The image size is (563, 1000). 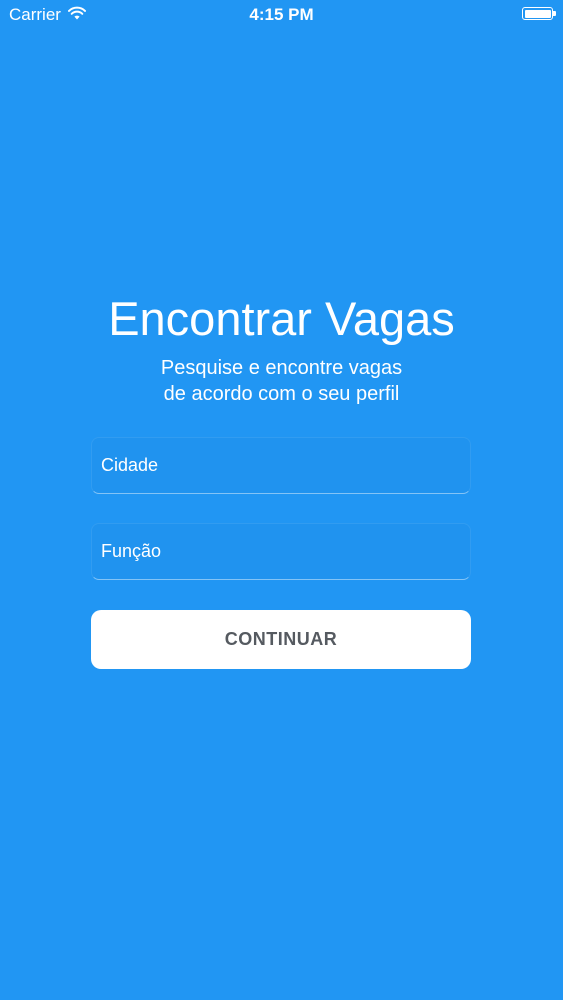 I want to click on city-field-container, so click(x=281, y=465).